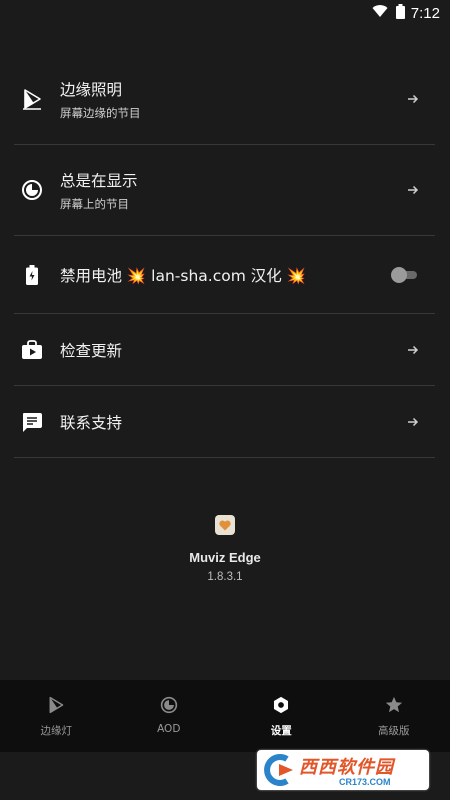 The height and width of the screenshot is (800, 450). What do you see at coordinates (380, 13) in the screenshot?
I see `wifi-icon` at bounding box center [380, 13].